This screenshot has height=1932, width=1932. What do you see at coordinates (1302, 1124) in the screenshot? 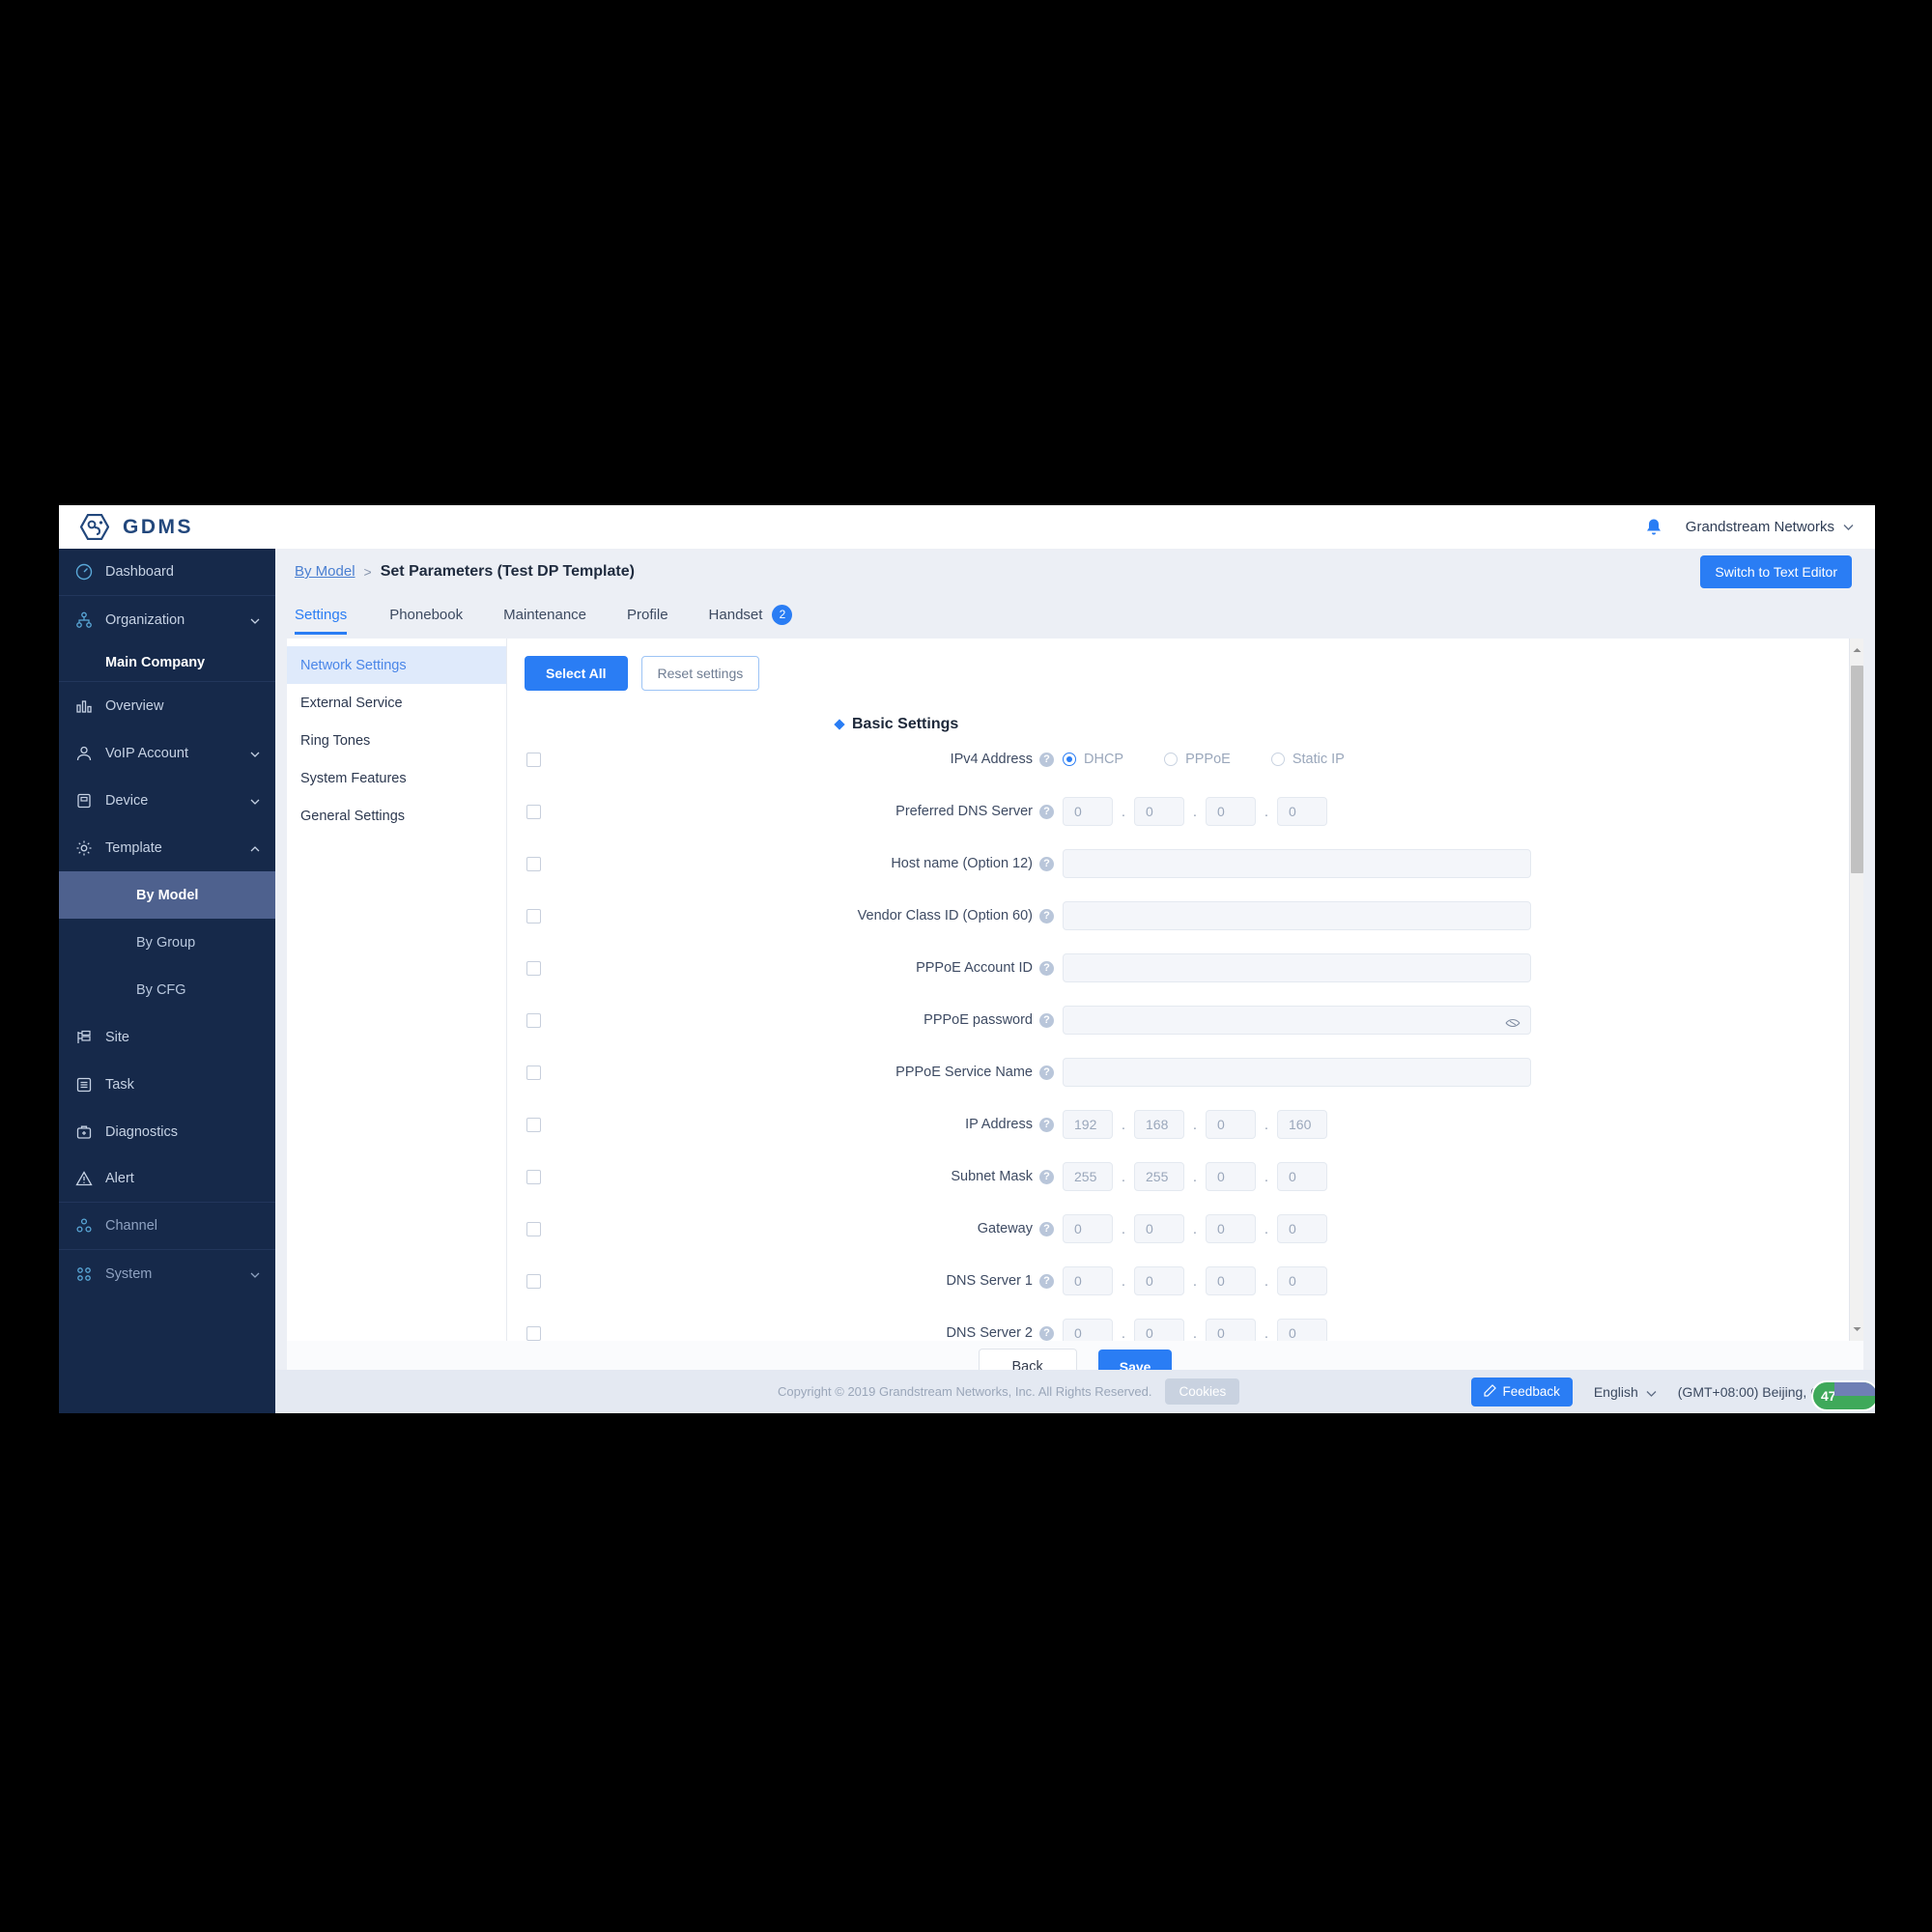
I see `octet-input-4: 160` at bounding box center [1302, 1124].